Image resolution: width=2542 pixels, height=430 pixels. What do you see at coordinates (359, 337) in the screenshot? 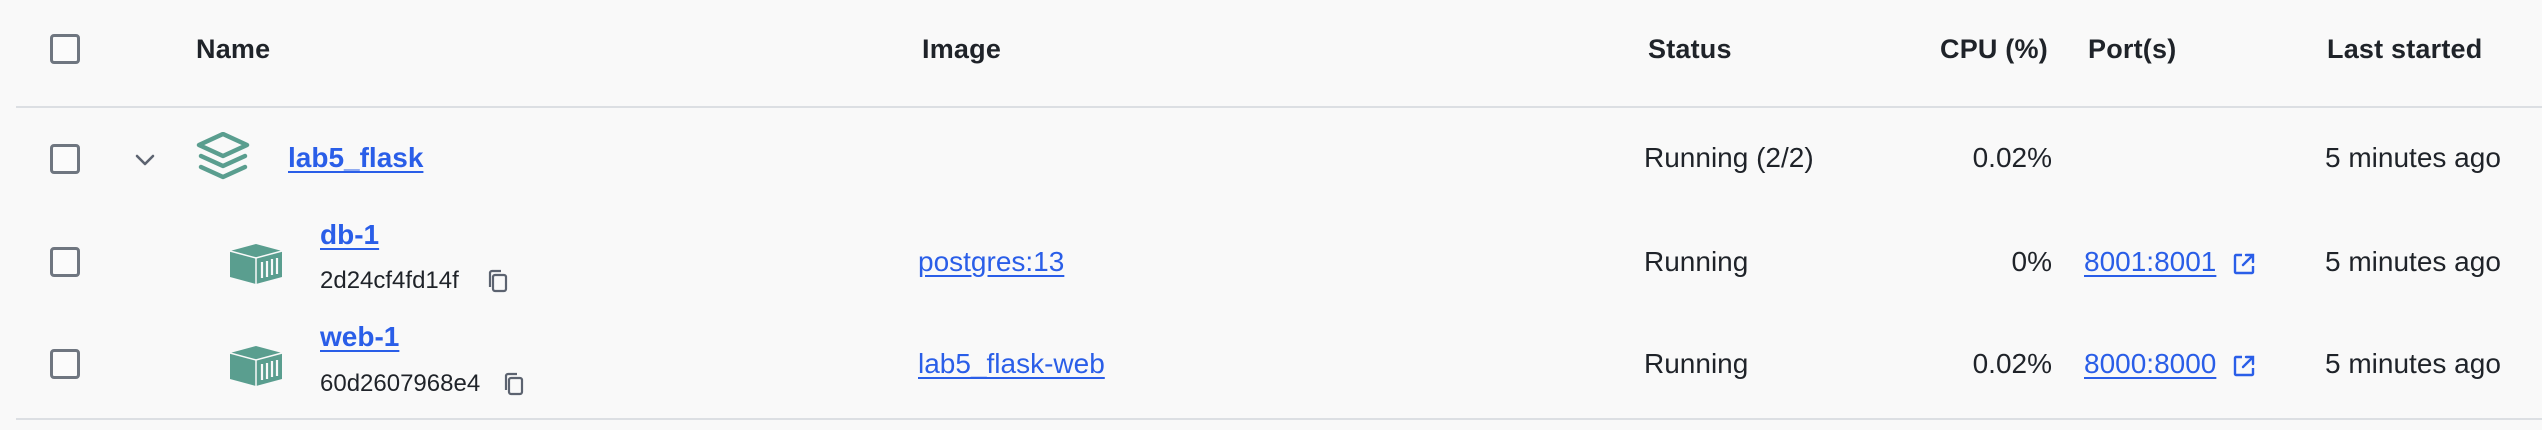
I see `container-name-link: web-1` at bounding box center [359, 337].